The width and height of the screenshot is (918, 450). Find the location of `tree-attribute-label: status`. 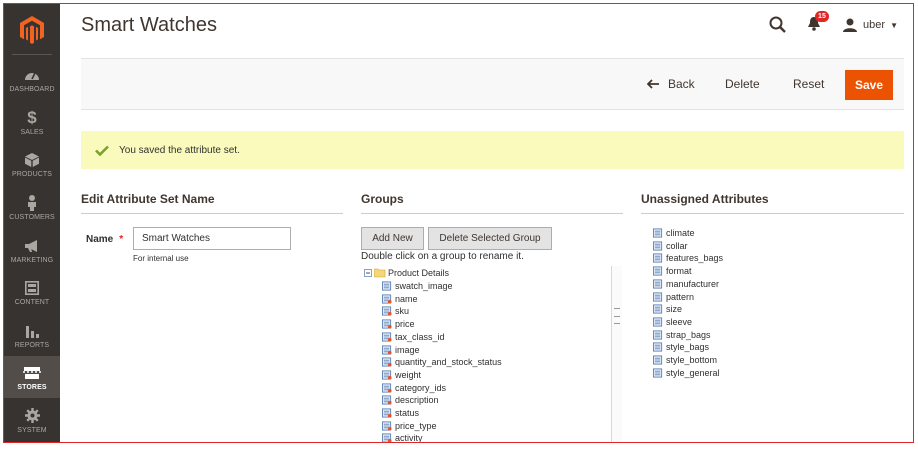

tree-attribute-label: status is located at coordinates (407, 413).